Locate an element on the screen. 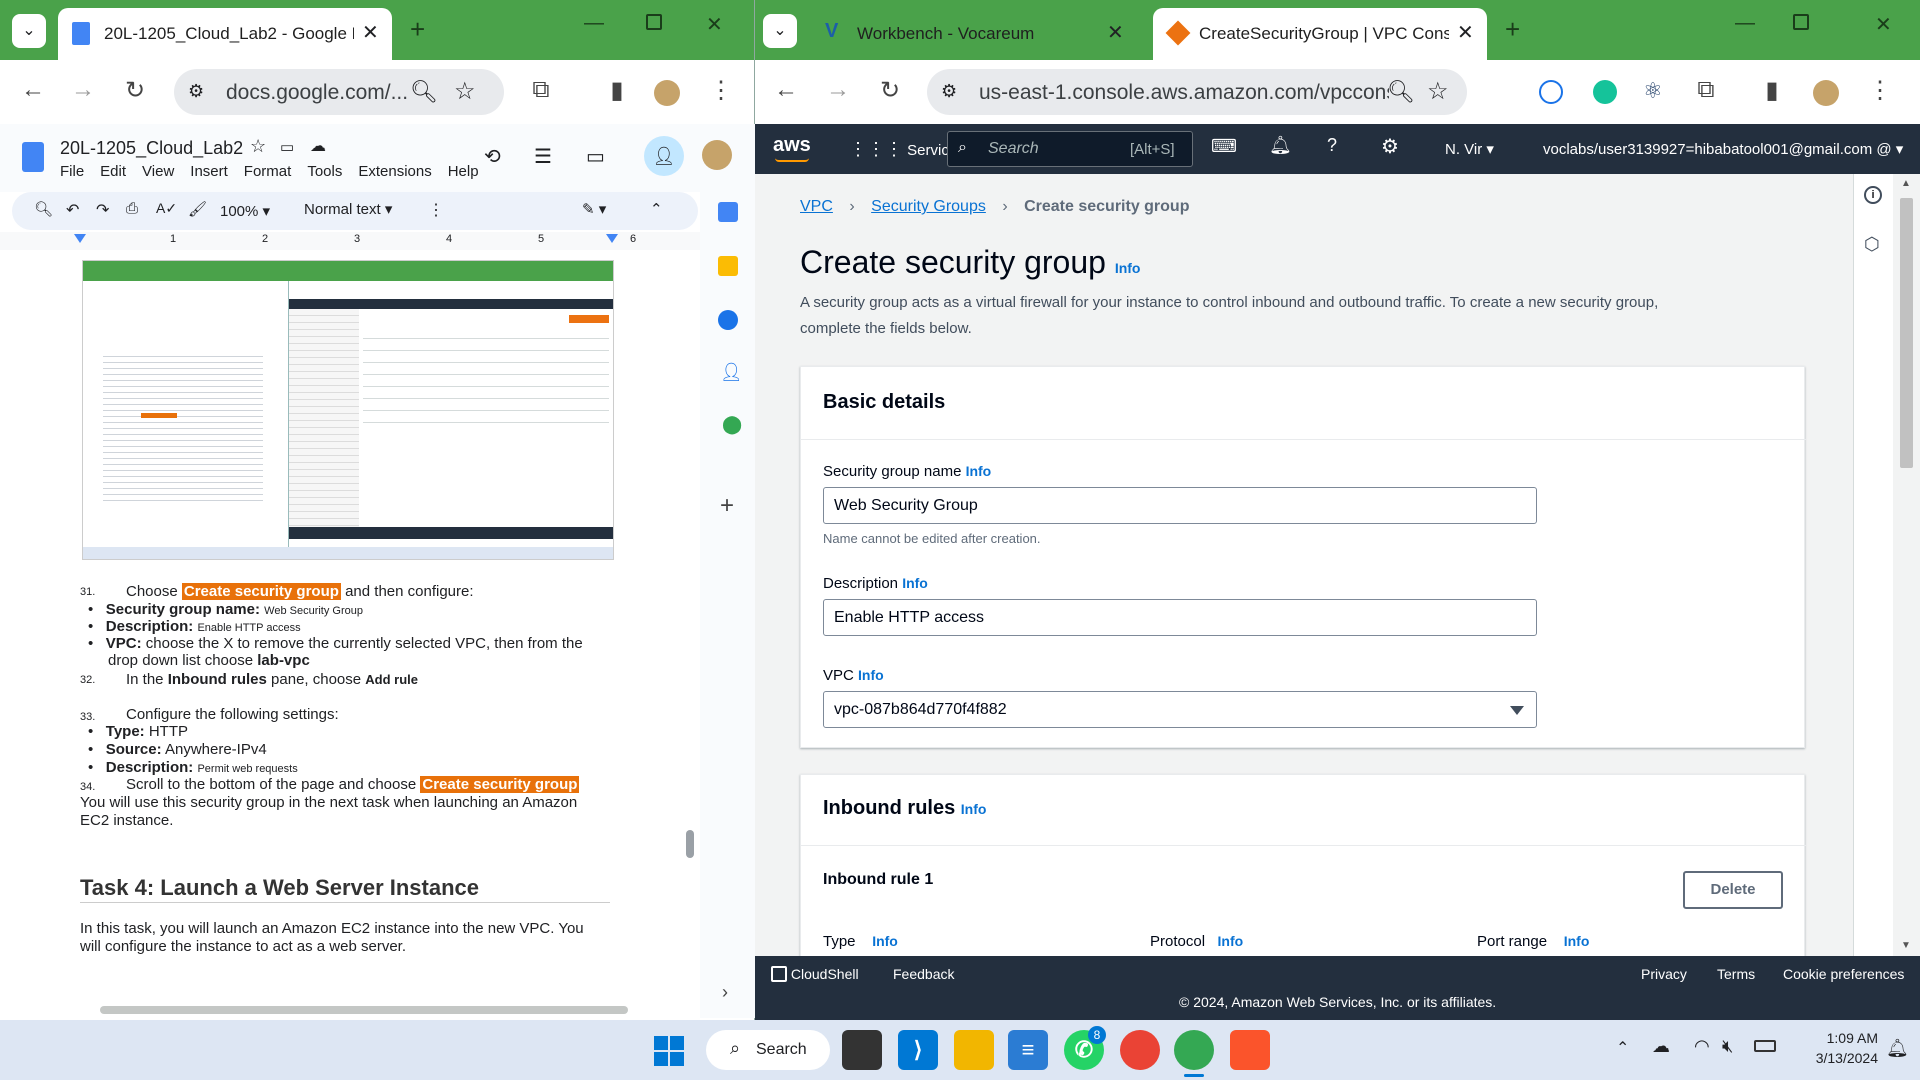  breadcrumb-security-groups: Security Groups is located at coordinates (928, 206).